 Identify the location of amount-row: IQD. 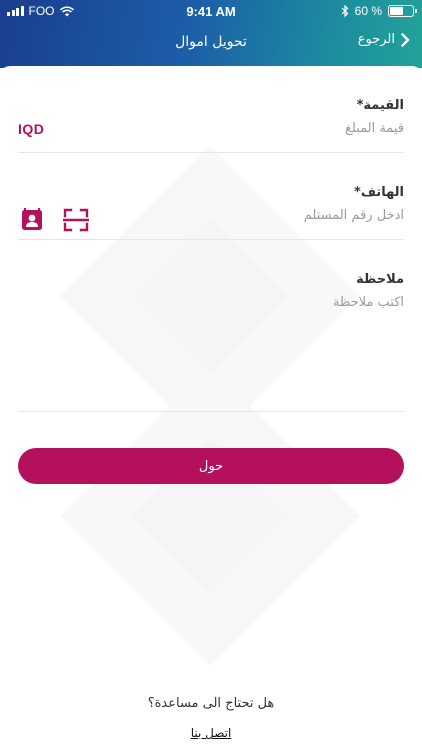
(211, 133).